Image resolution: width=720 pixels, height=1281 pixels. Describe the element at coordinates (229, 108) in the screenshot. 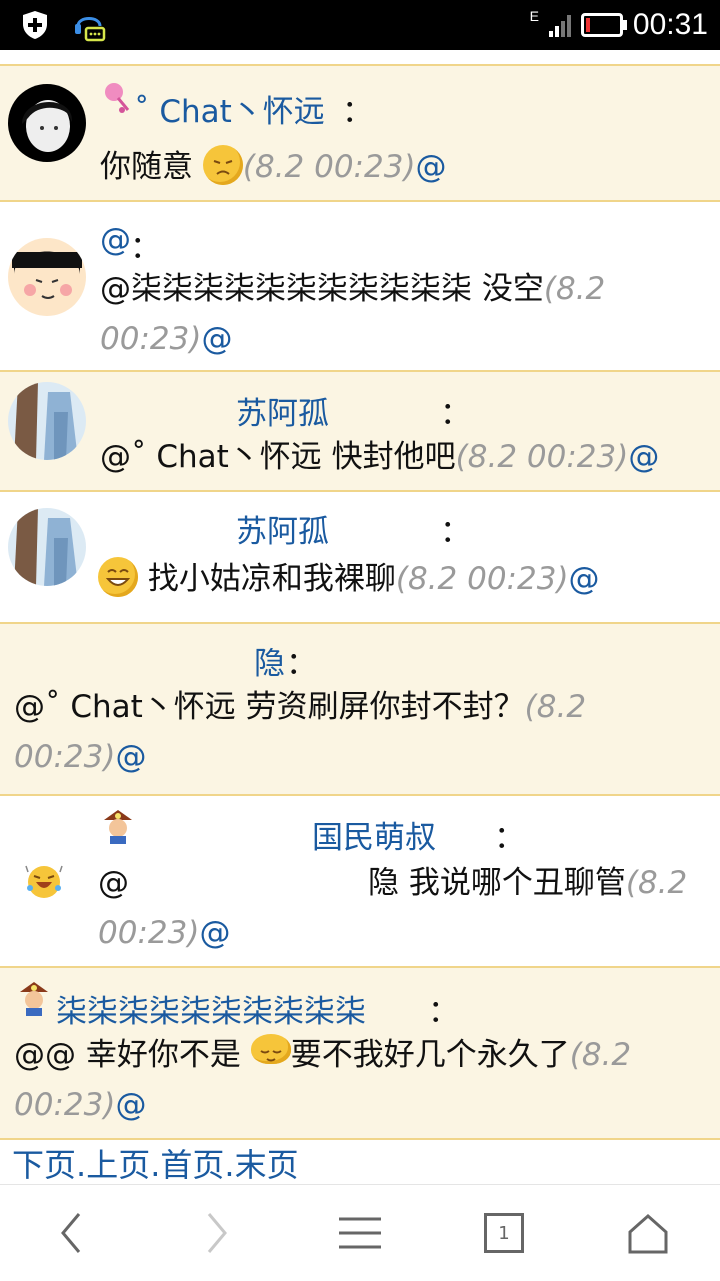

I see `sender-name: ˚ Chat丶怀远` at that location.